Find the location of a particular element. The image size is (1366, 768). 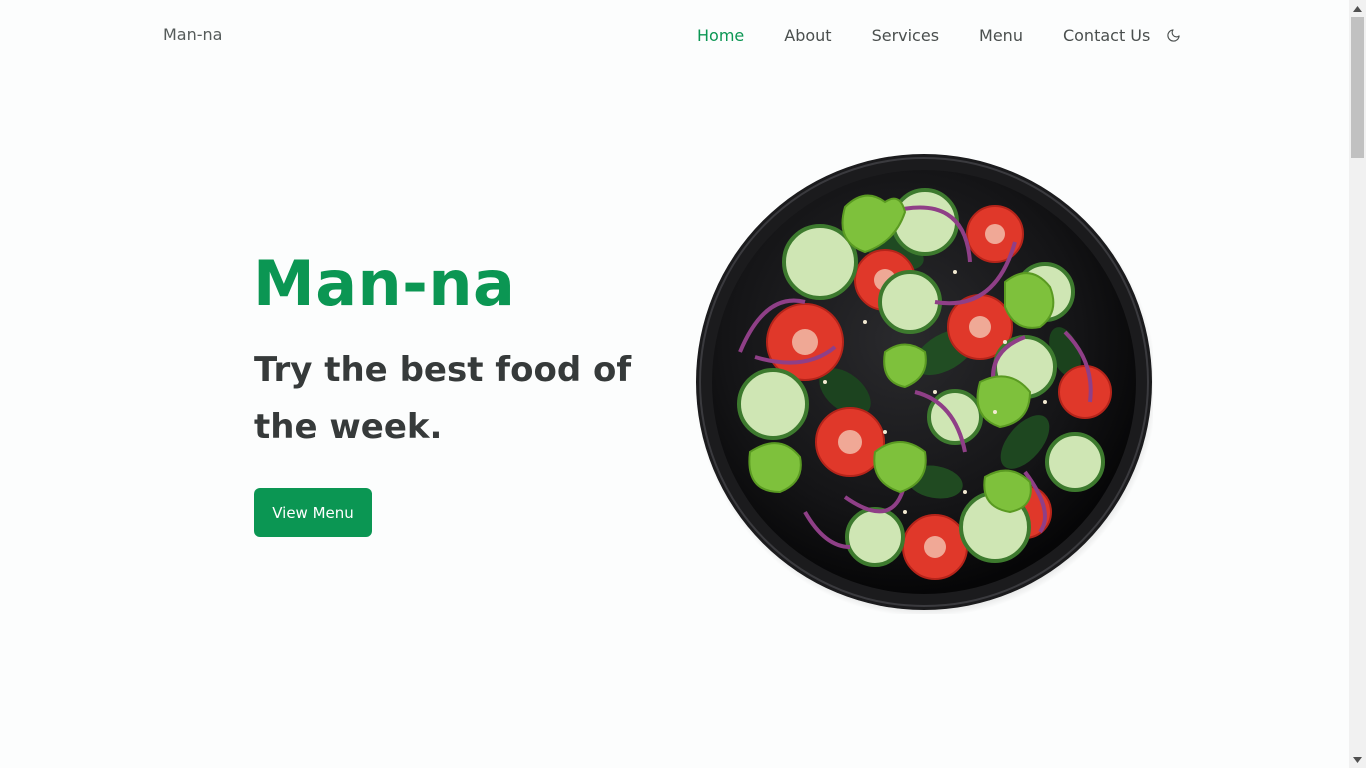

vertical-scrollbar is located at coordinates (1357, 384).